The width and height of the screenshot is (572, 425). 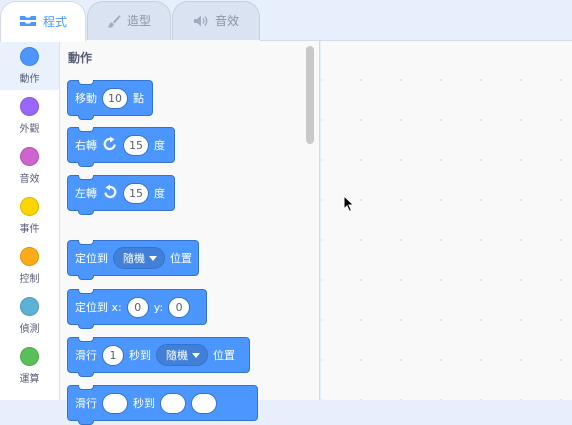 I want to click on turn-right-block: 右轉 15 度, so click(x=121, y=147).